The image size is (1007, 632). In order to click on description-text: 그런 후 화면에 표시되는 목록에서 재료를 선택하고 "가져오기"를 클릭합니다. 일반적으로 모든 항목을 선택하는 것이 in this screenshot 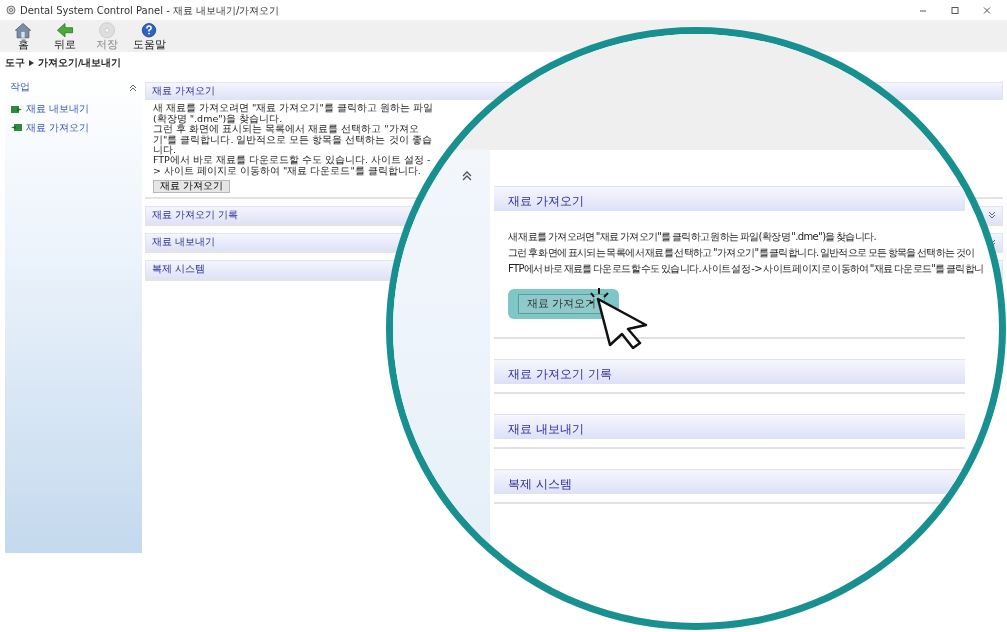, I will do `click(741, 253)`.